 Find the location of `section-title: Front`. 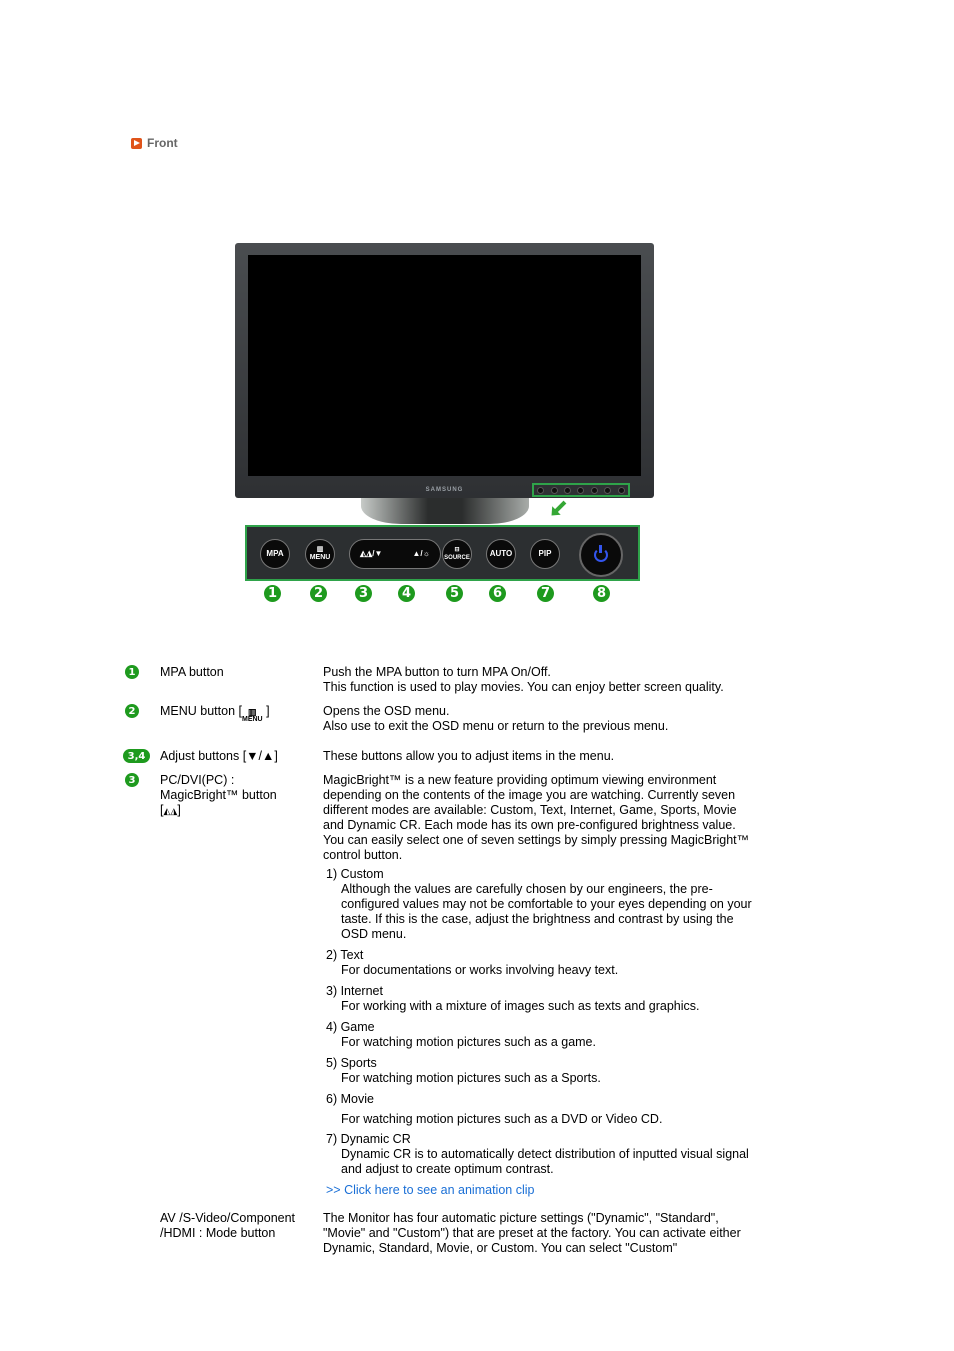

section-title: Front is located at coordinates (162, 143).